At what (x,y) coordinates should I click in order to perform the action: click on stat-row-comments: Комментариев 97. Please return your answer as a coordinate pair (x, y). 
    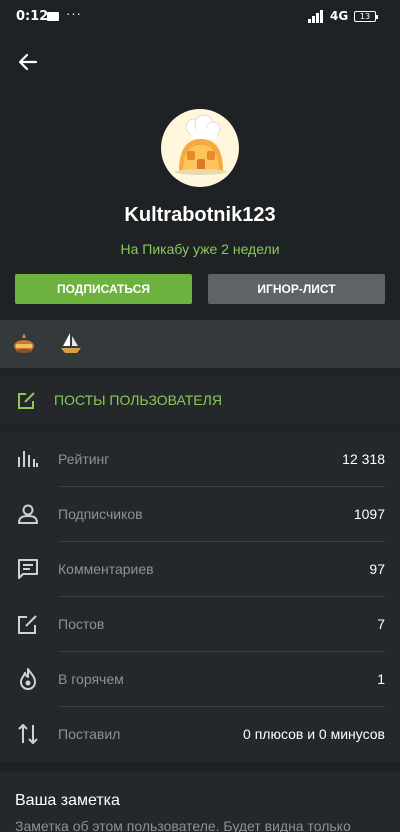
    Looking at the image, I should click on (200, 569).